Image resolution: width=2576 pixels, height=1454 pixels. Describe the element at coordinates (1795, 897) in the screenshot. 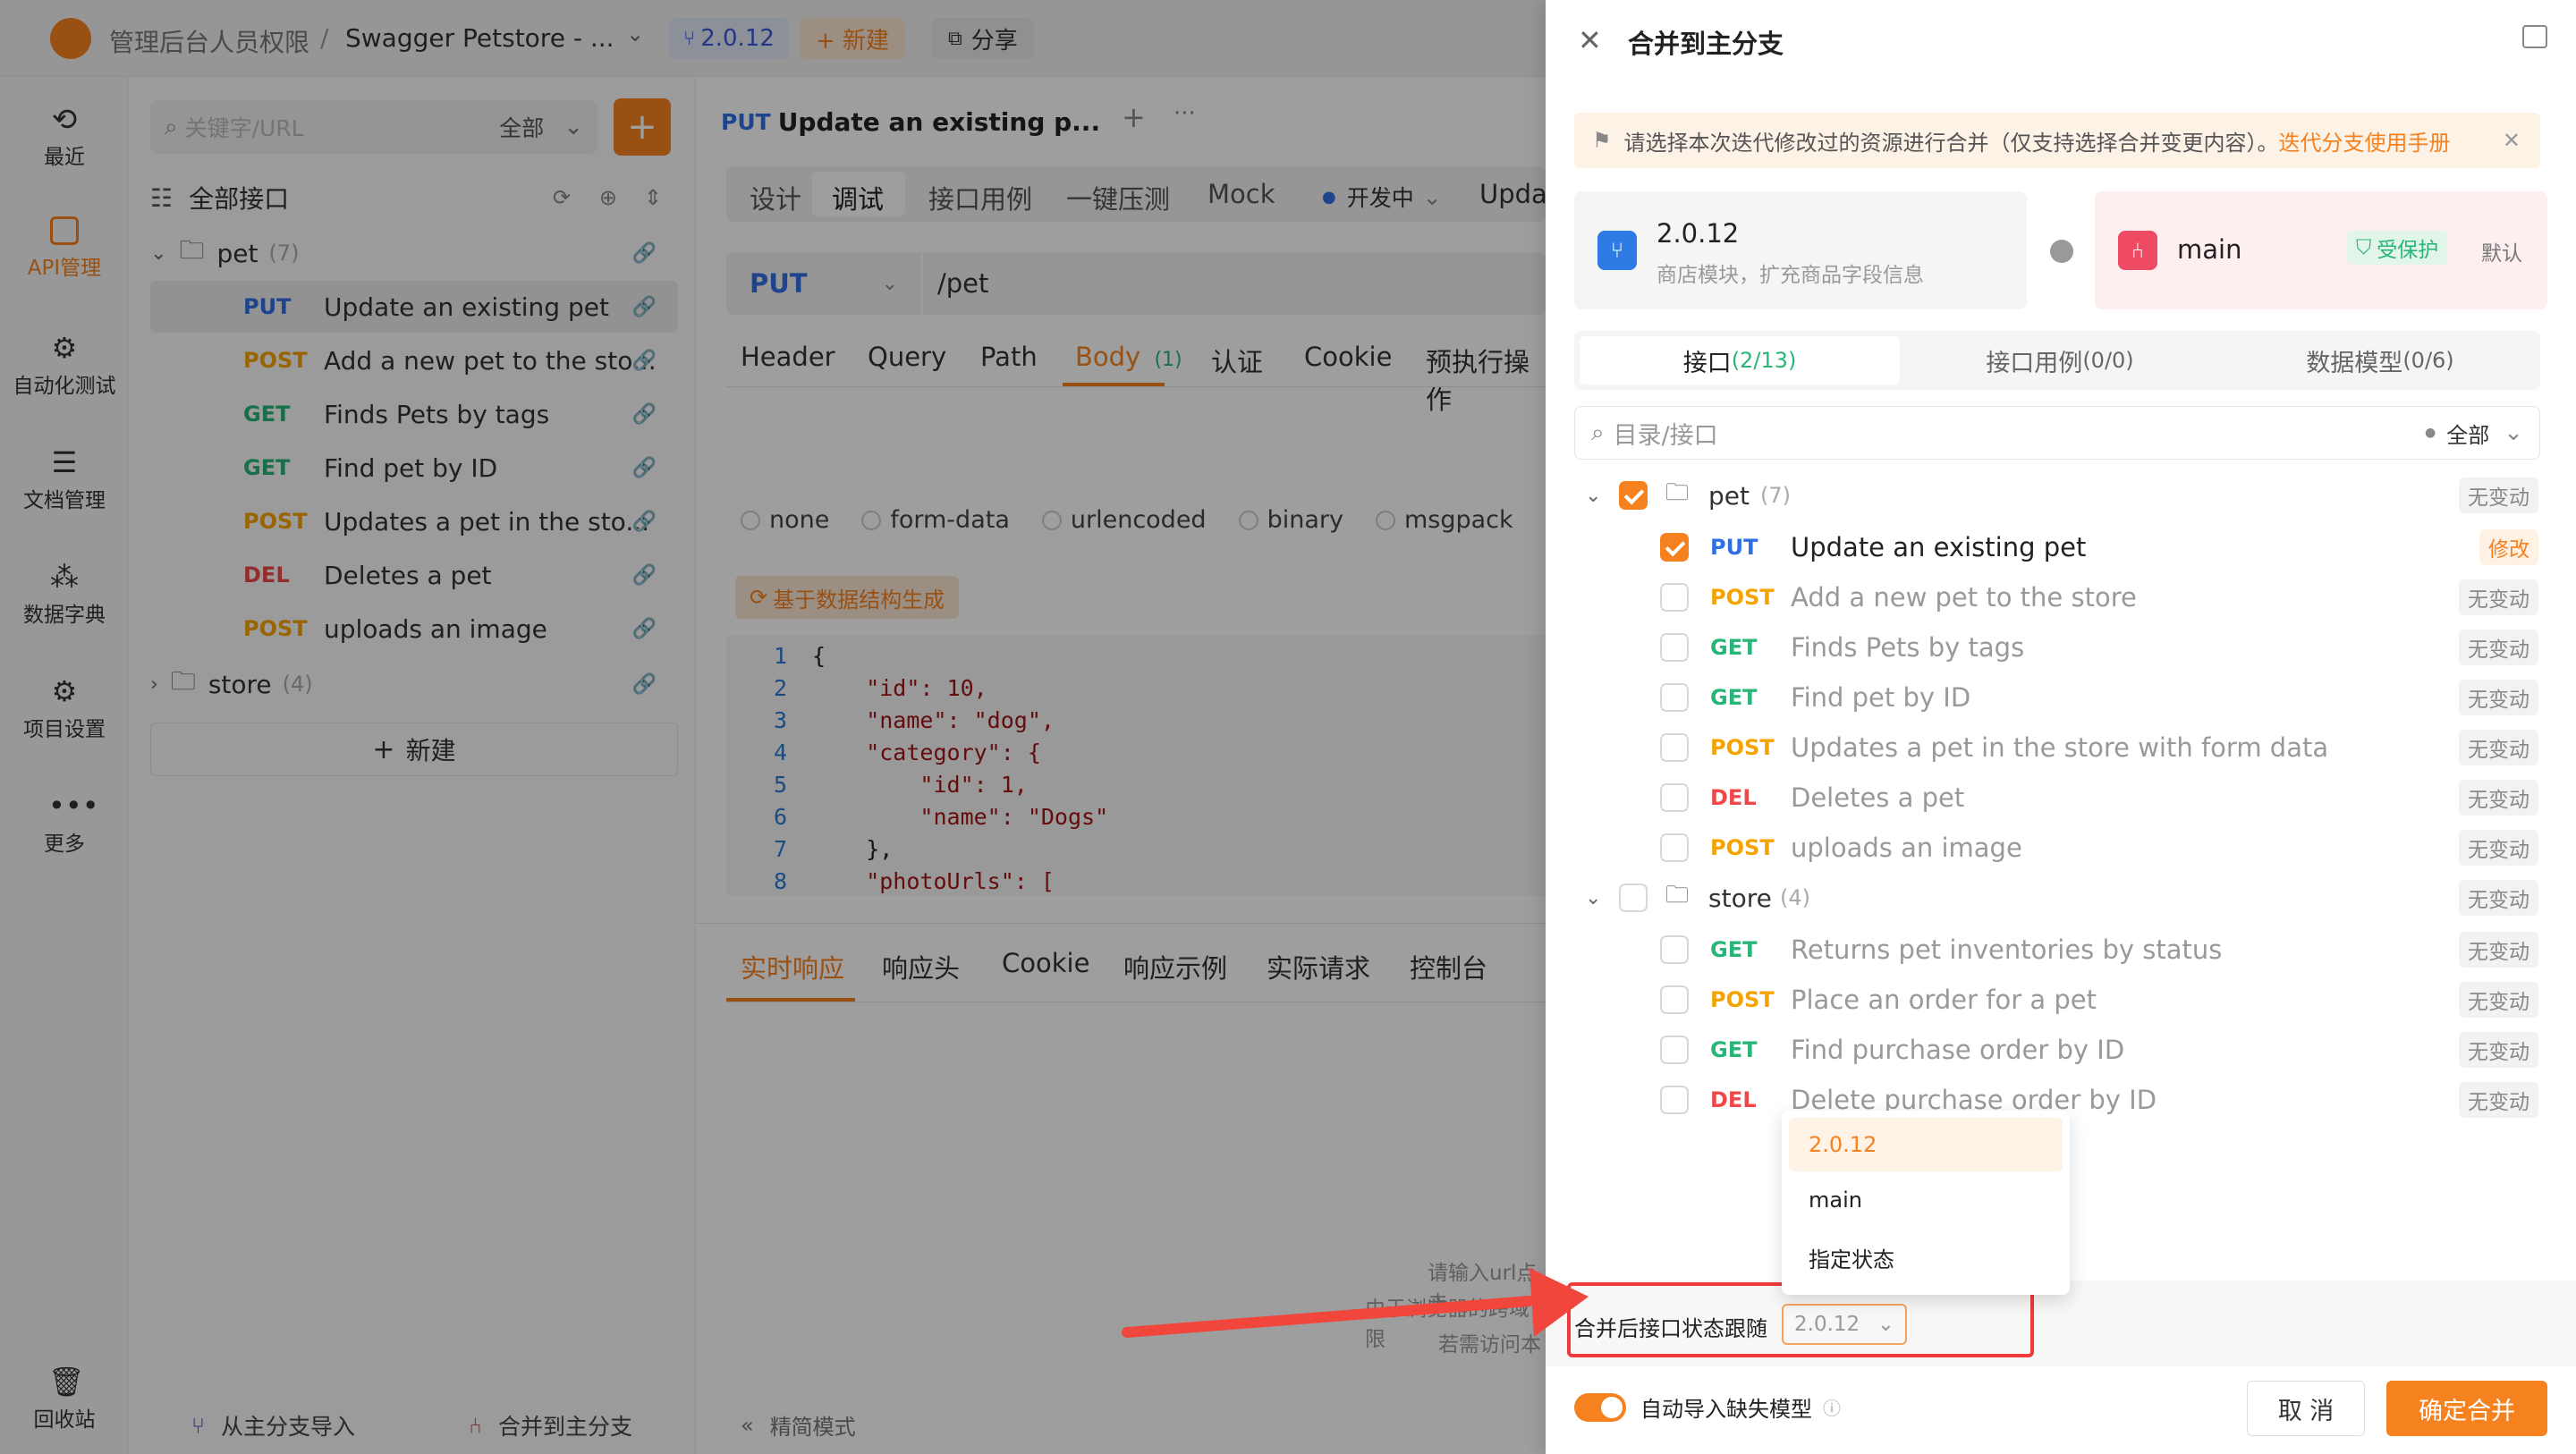

I see `folder-count: (4)` at that location.